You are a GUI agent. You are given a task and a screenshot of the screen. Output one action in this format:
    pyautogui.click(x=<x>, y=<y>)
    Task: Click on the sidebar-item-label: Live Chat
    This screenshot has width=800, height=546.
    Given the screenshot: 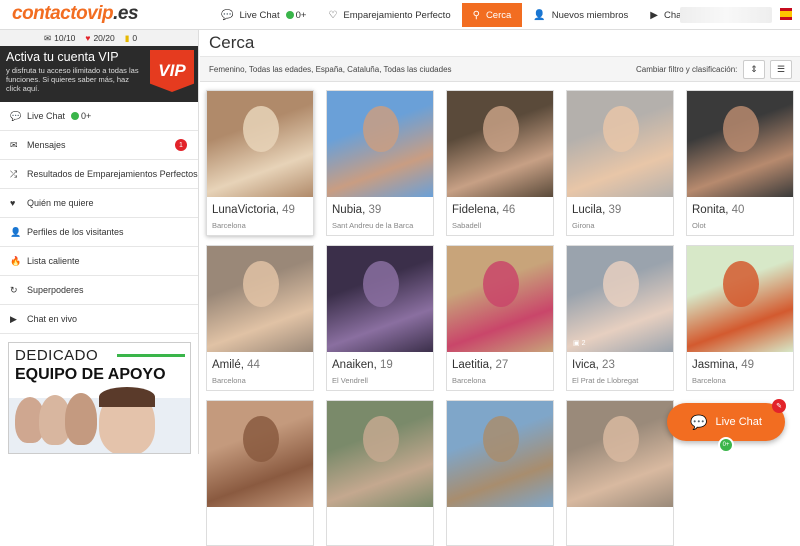 What is the action you would take?
    pyautogui.click(x=46, y=116)
    